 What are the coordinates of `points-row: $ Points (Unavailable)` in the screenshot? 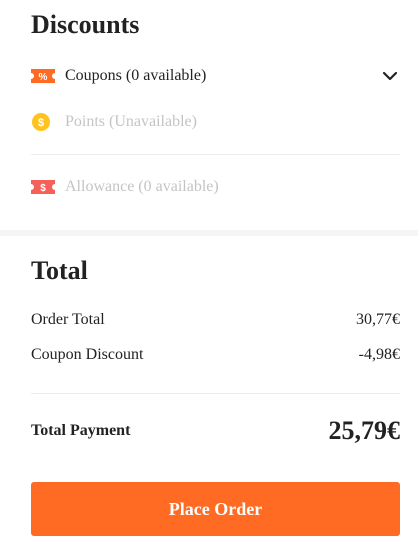 It's located at (215, 122).